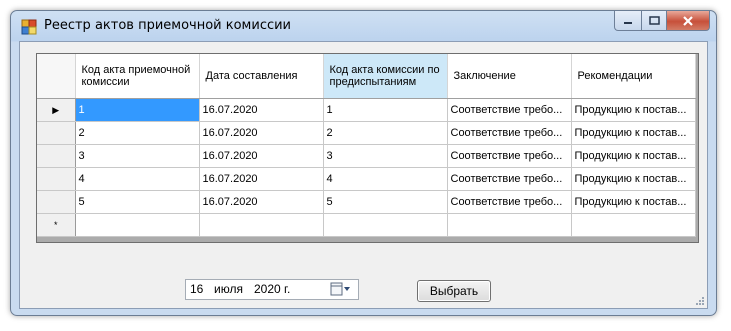 The width and height of the screenshot is (731, 331). Describe the element at coordinates (261, 76) in the screenshot. I see `column-header-date: Дата составления` at that location.